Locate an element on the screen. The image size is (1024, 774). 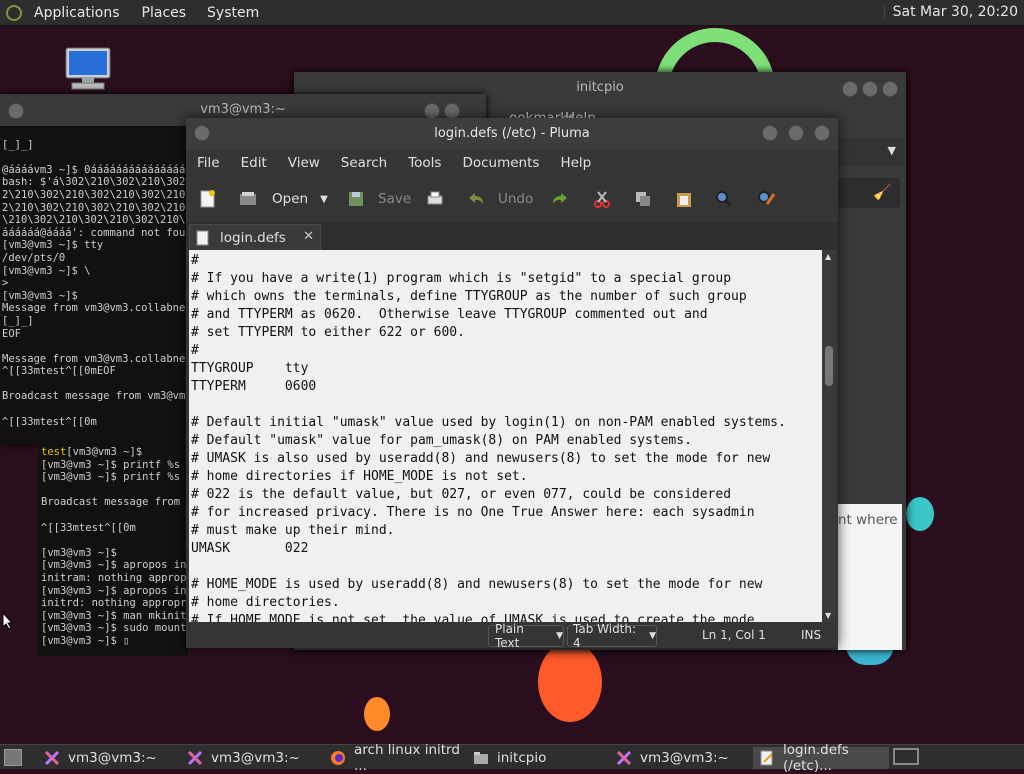
menu-help: Help is located at coordinates (575, 163).